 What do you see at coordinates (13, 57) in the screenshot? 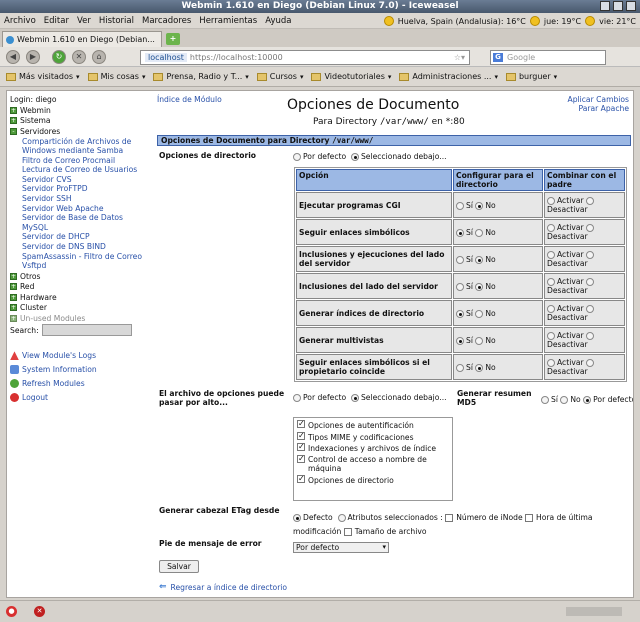
I see `back-icon: ◀` at bounding box center [13, 57].